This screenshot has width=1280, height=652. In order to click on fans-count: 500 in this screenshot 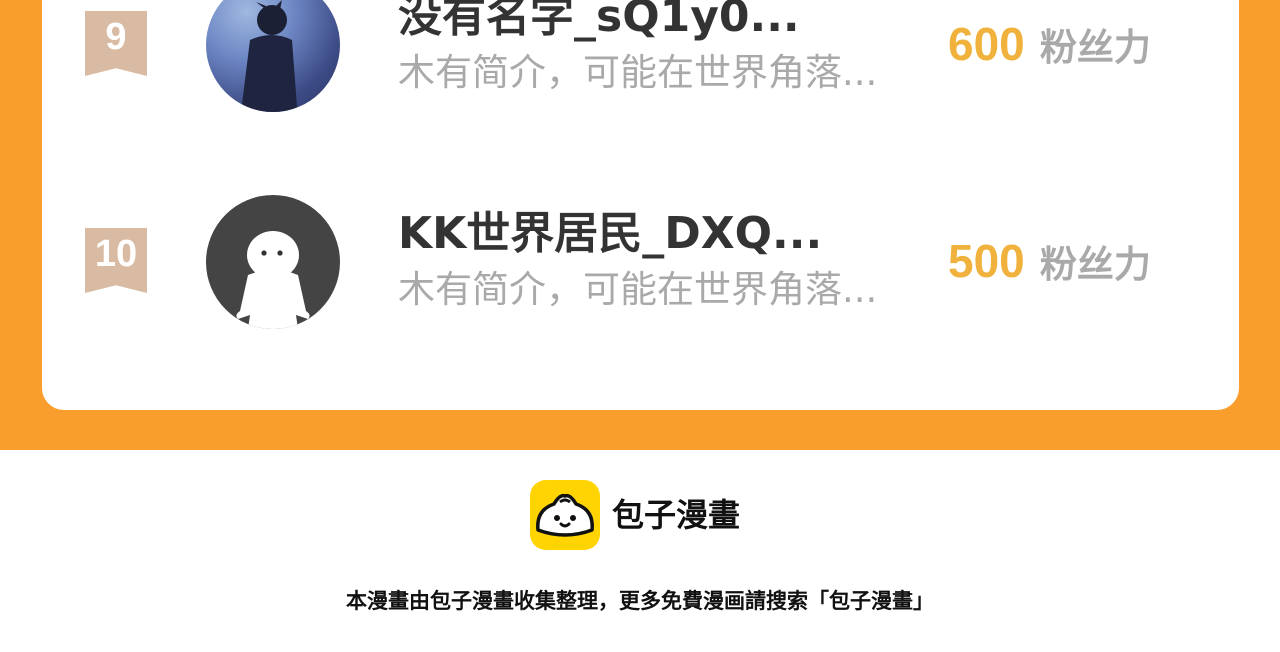, I will do `click(986, 261)`.